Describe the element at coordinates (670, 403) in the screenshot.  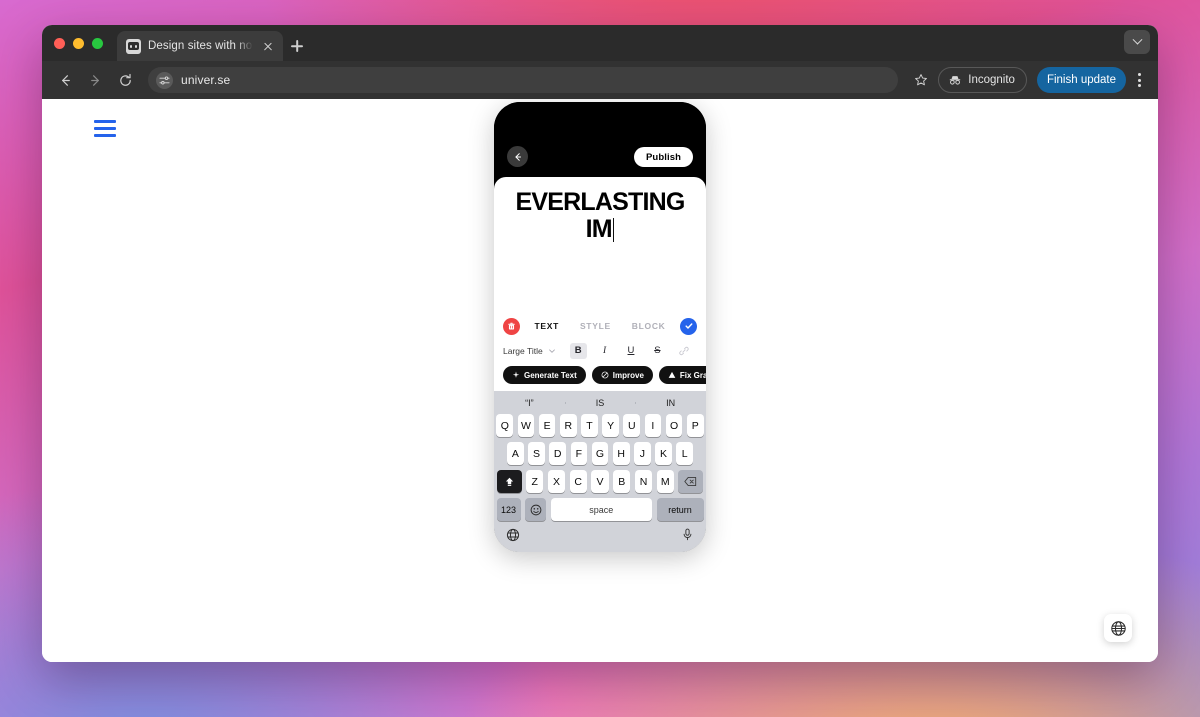
I see `suggestion-3: IN` at that location.